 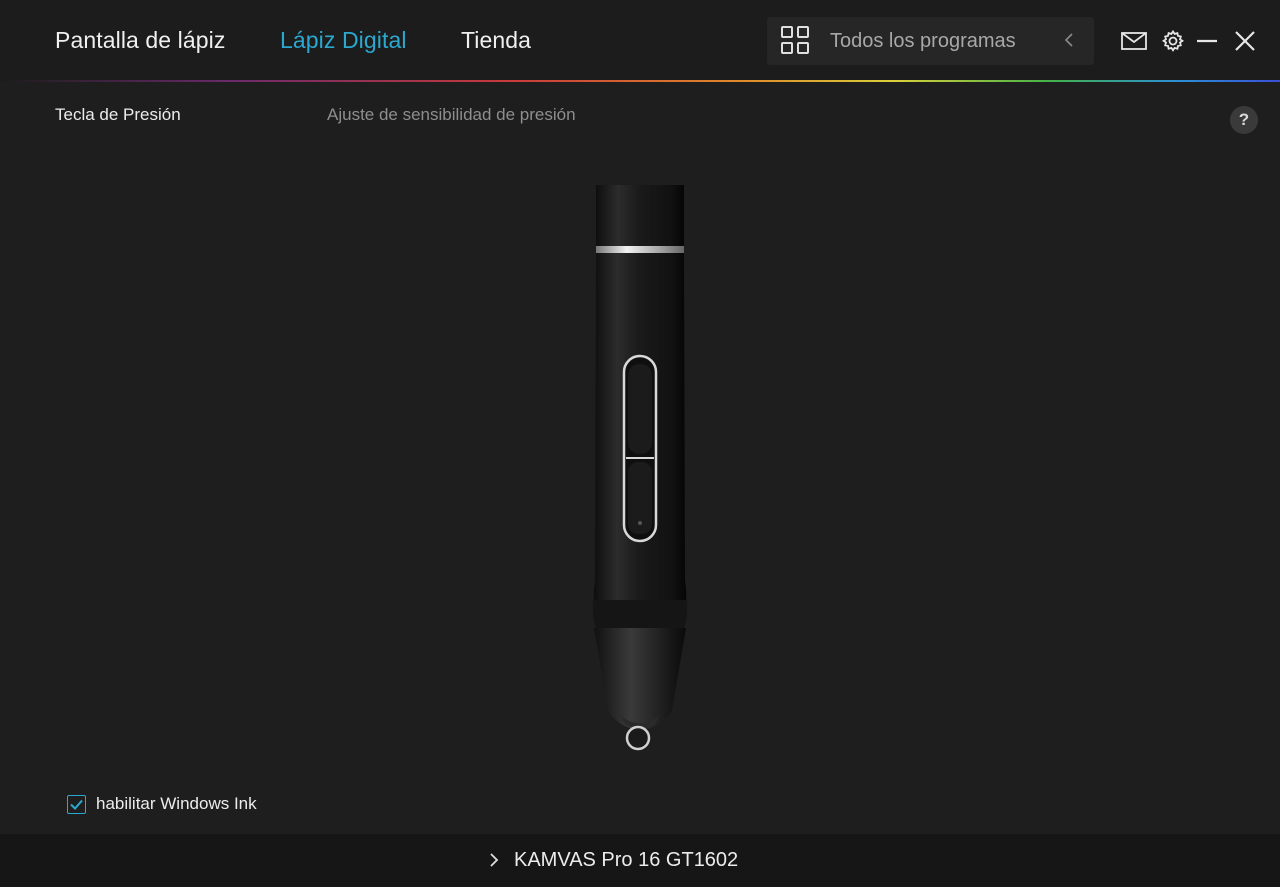 What do you see at coordinates (1244, 120) in the screenshot?
I see `help-button: ?` at bounding box center [1244, 120].